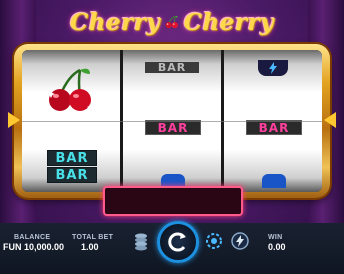 The height and width of the screenshot is (274, 344). Describe the element at coordinates (14, 120) in the screenshot. I see `payline-left-arrow-icon` at that location.